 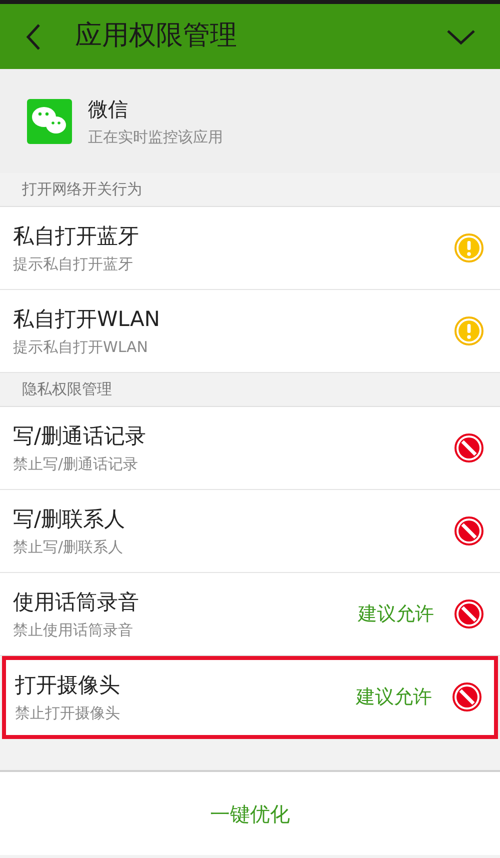 What do you see at coordinates (82, 189) in the screenshot?
I see `section-header: 打开网络开关行为` at bounding box center [82, 189].